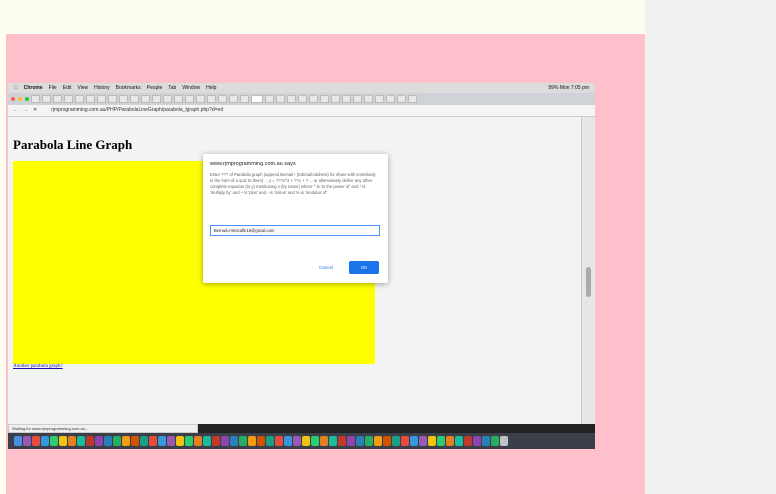  What do you see at coordinates (82, 88) in the screenshot?
I see `menu-view: View` at bounding box center [82, 88].